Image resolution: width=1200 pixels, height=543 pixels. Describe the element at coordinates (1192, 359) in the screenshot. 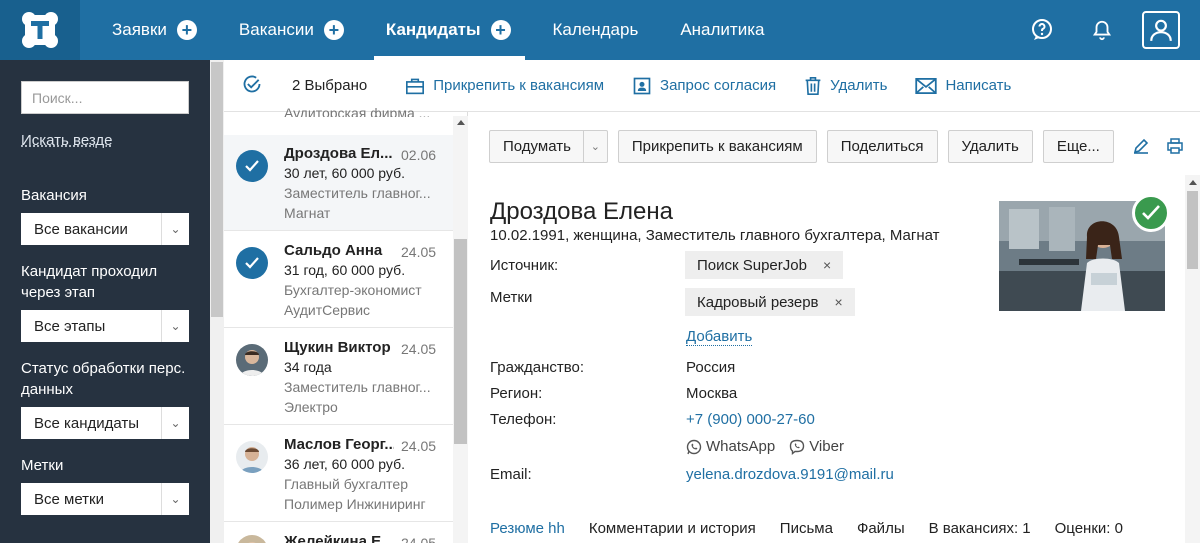

I see `detail-scrollbar` at that location.